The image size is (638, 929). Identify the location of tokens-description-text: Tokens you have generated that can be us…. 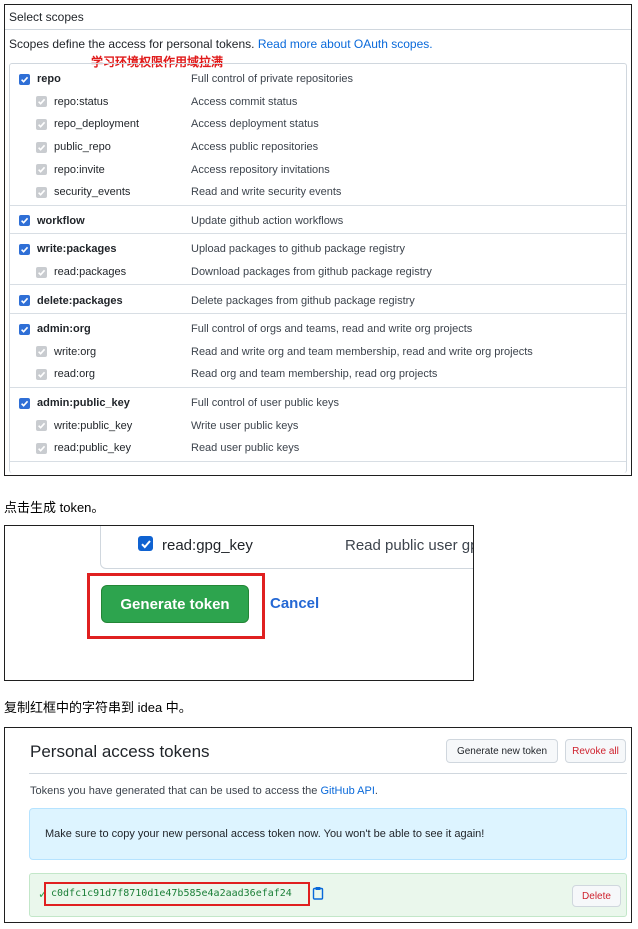
(175, 791).